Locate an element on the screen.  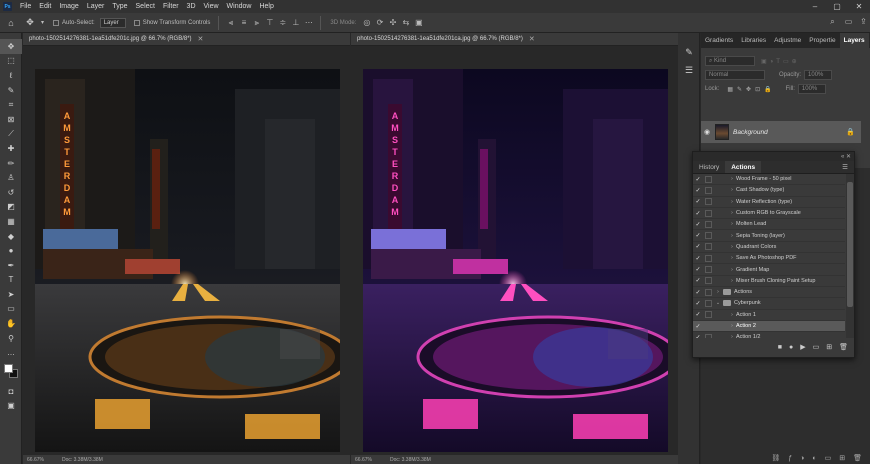
layer-background-row: ◉ Background 🔒 is located at coordinates (781, 132).